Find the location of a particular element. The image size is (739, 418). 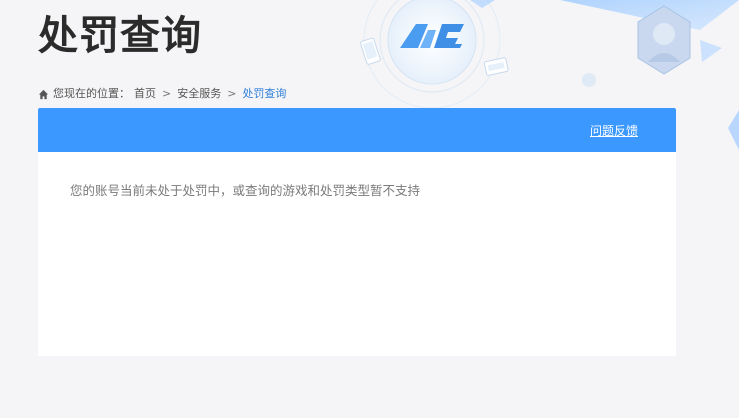

page-title: 处罚查询 is located at coordinates (120, 36).